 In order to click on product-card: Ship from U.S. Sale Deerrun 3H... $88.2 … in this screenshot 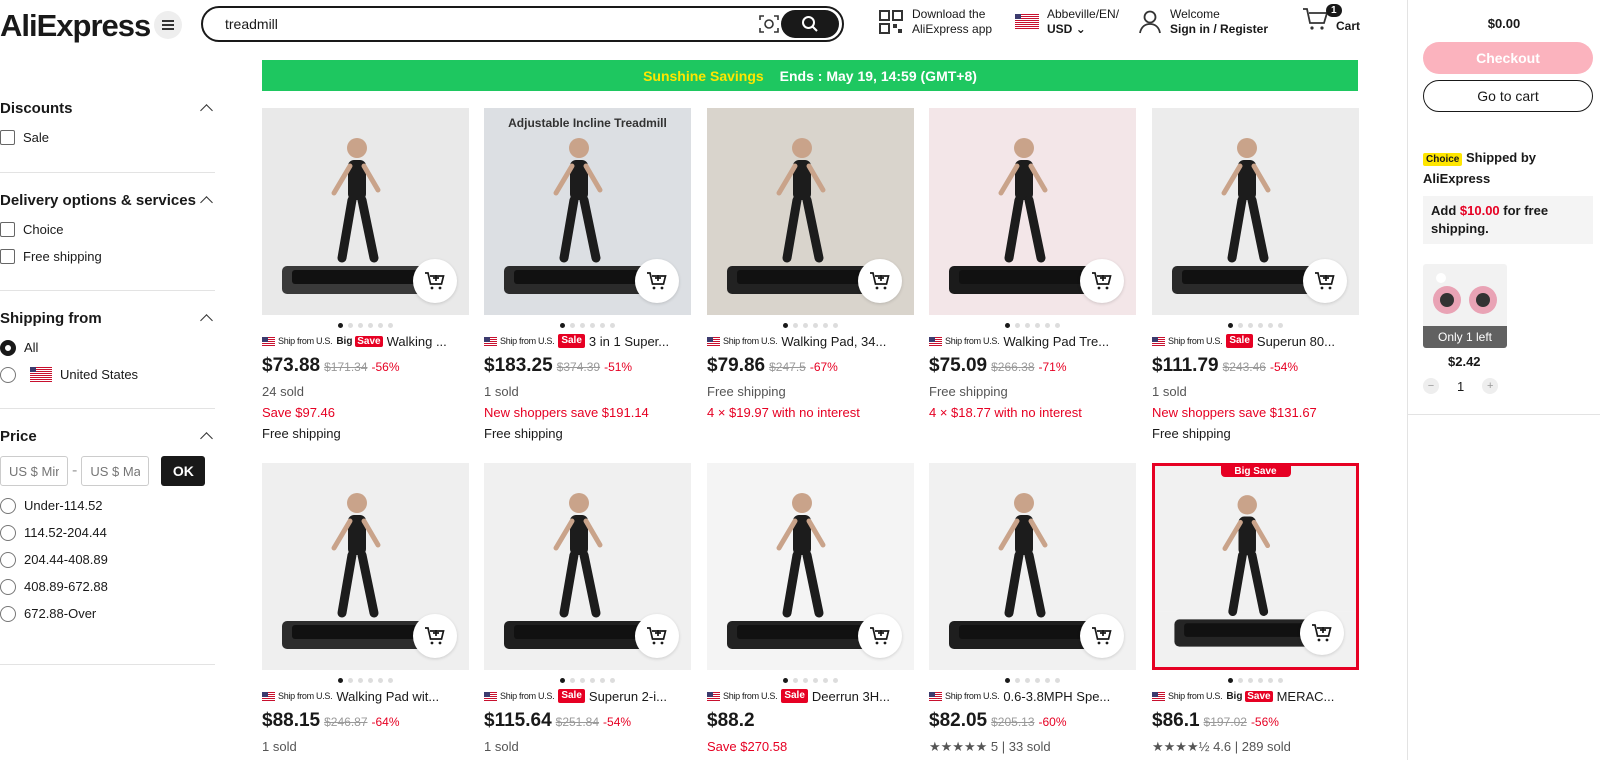, I will do `click(810, 610)`.